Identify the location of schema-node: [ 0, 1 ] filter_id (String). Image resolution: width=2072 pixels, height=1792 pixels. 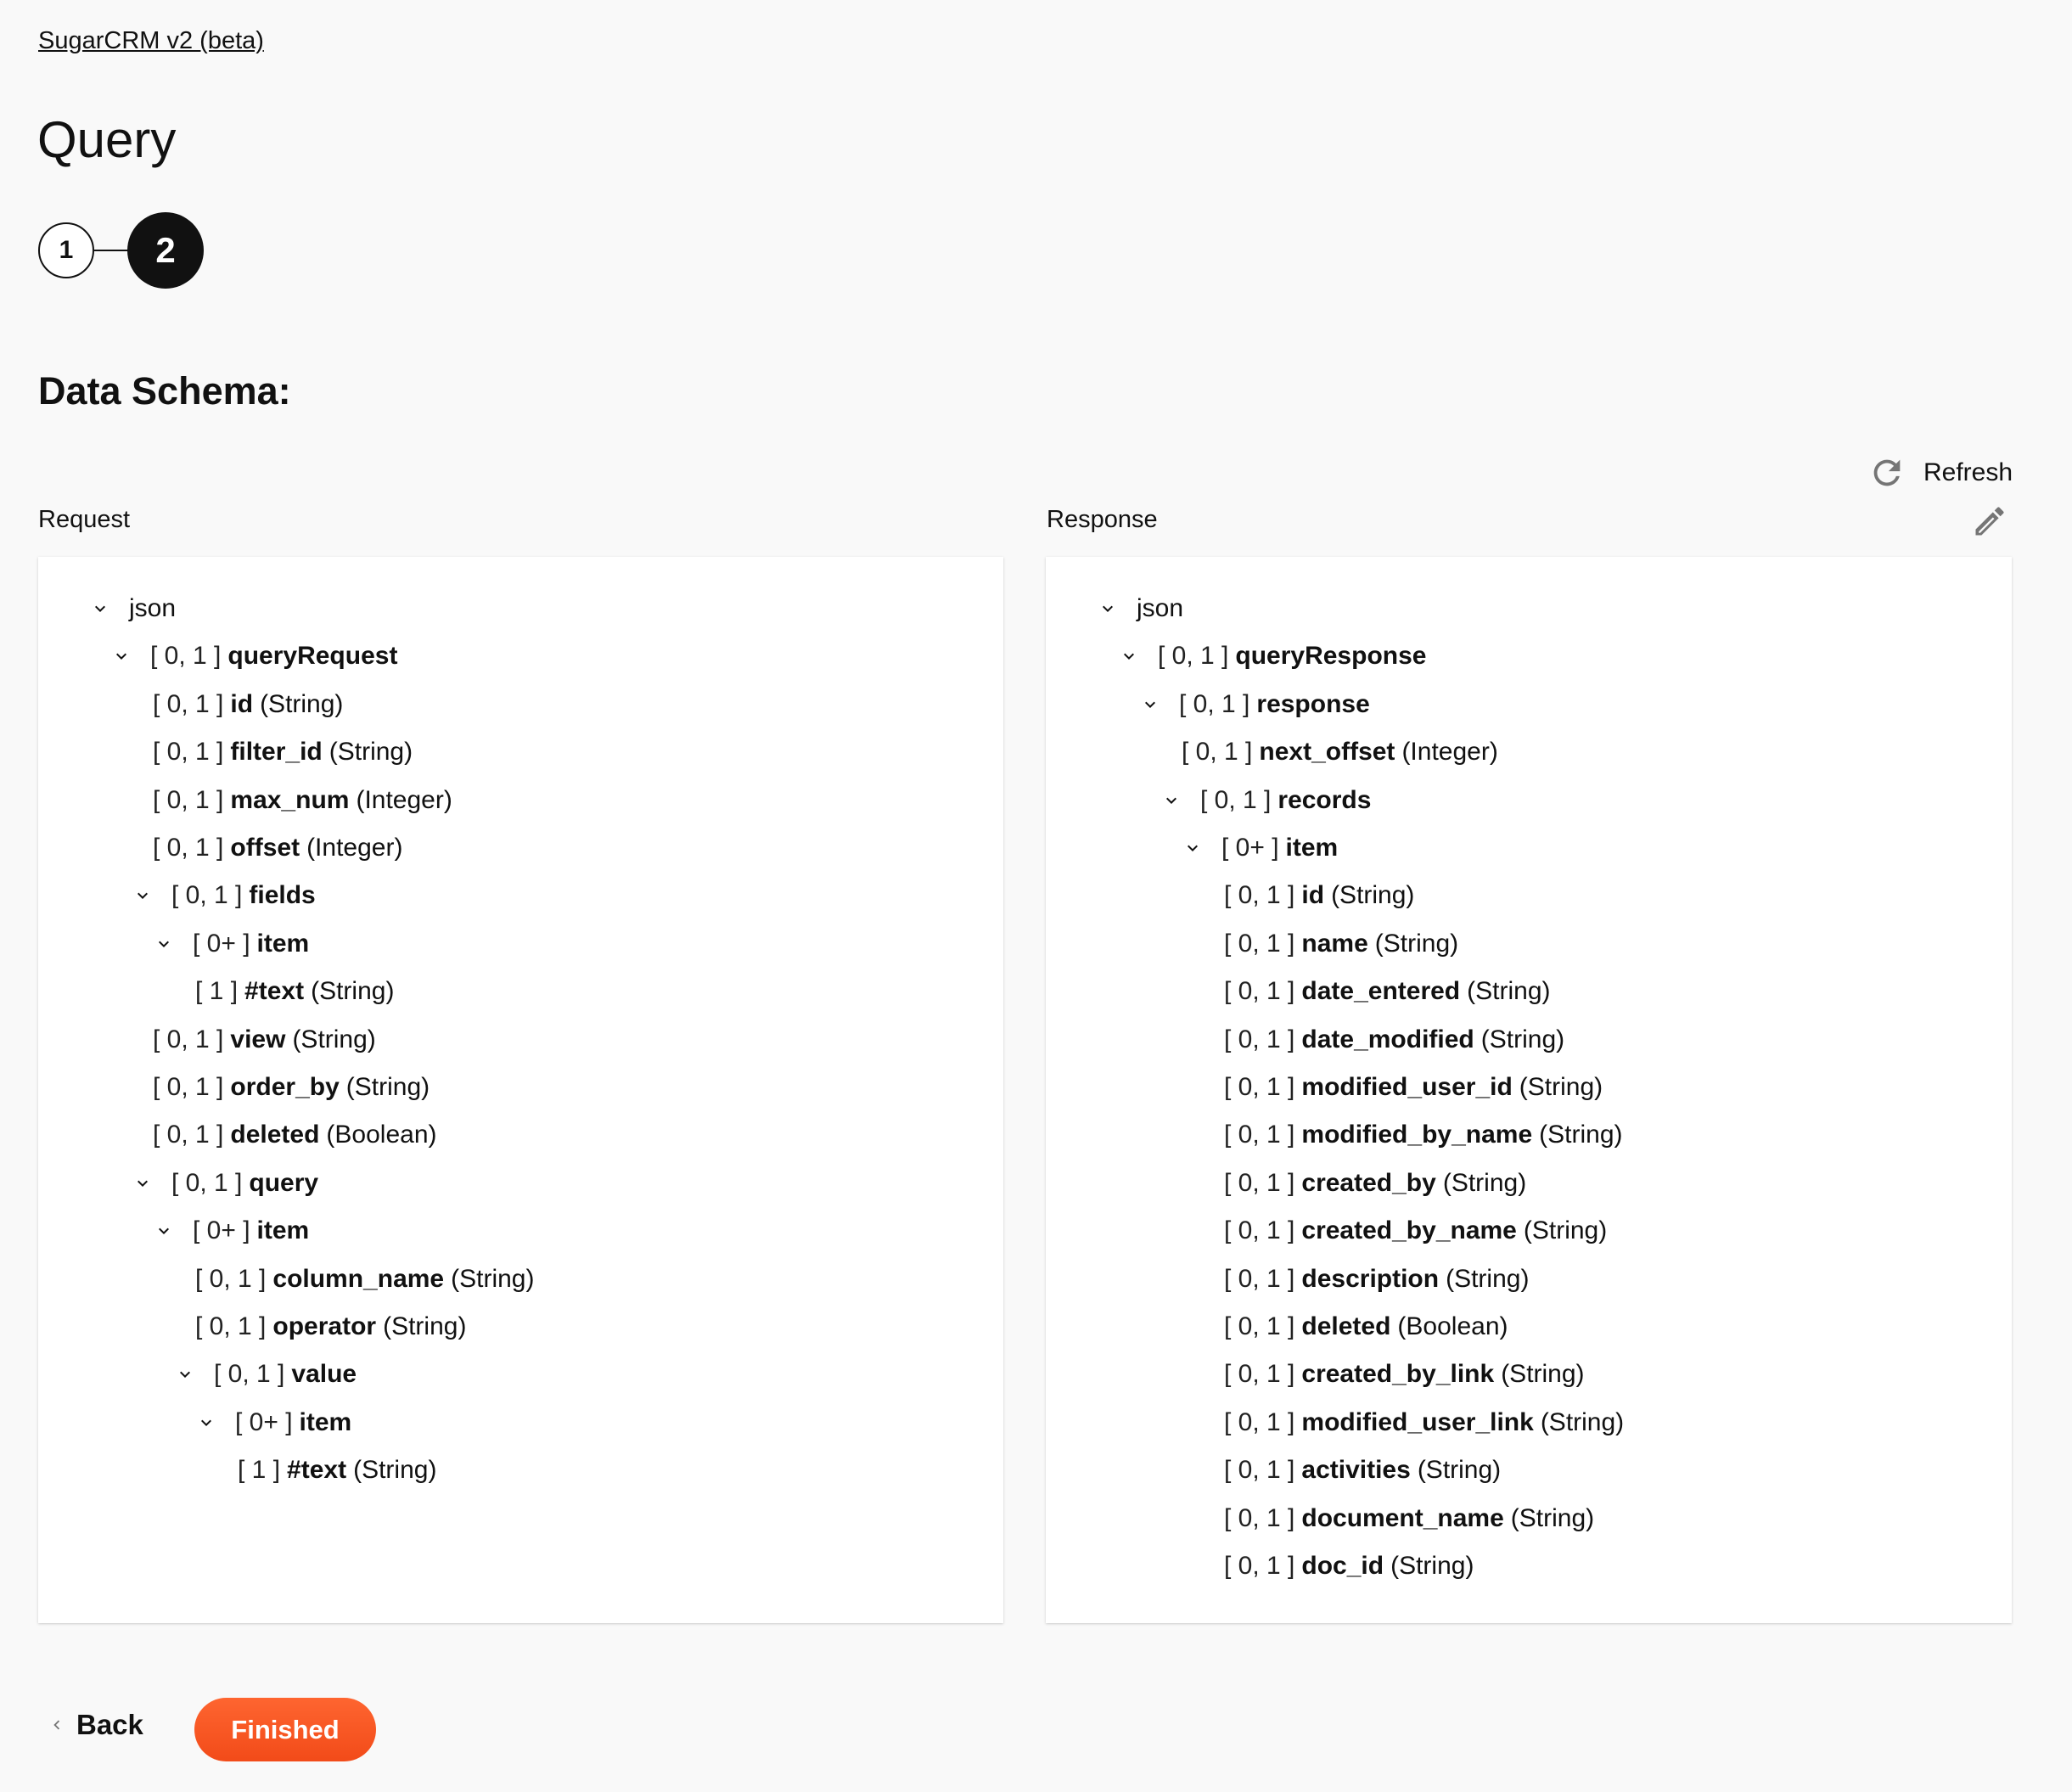
(283, 752).